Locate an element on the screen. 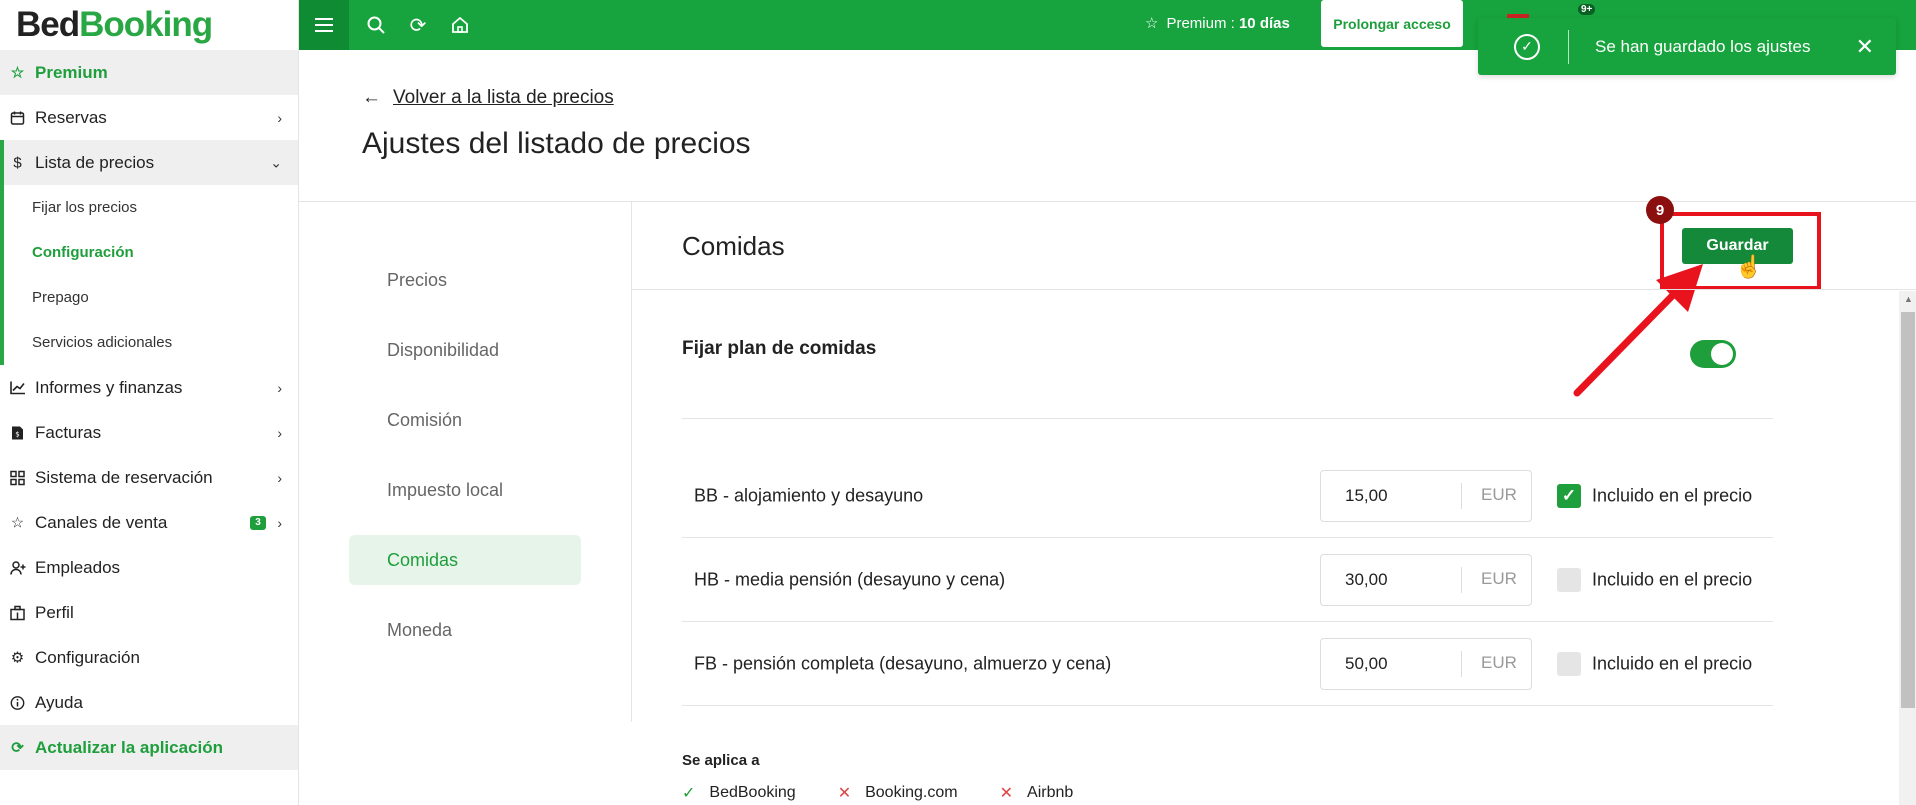 Image resolution: width=1916 pixels, height=805 pixels. count-badge: 3 is located at coordinates (258, 522).